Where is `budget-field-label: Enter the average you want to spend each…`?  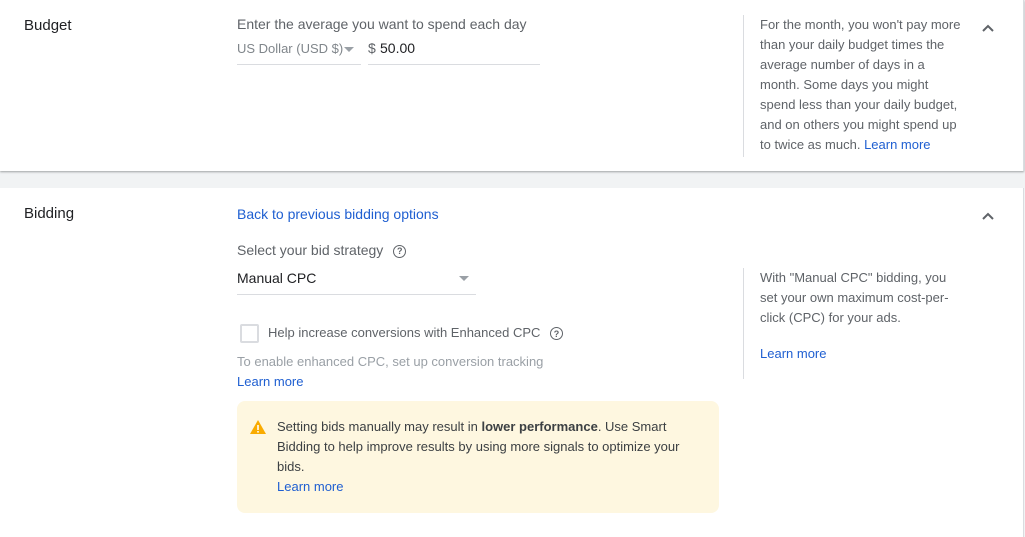
budget-field-label: Enter the average you want to spend each… is located at coordinates (382, 24).